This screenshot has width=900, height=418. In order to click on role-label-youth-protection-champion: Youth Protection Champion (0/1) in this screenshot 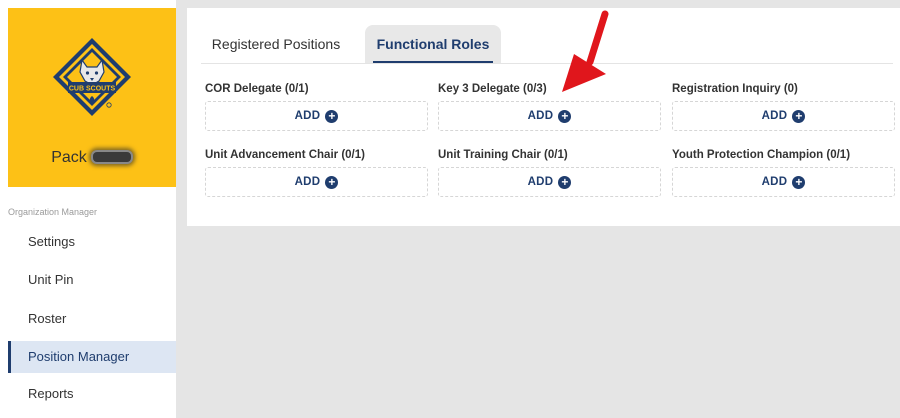, I will do `click(761, 155)`.